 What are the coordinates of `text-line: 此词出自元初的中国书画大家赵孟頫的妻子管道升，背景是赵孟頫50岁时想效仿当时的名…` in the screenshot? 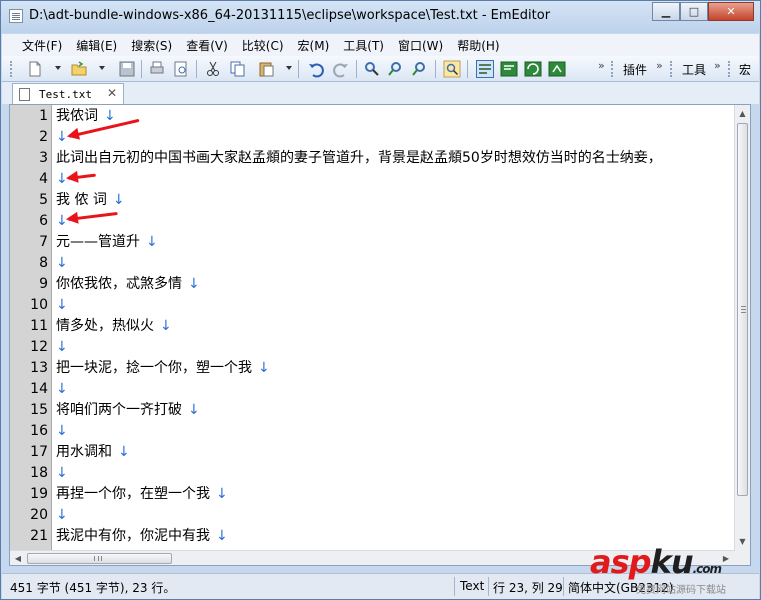 It's located at (359, 158).